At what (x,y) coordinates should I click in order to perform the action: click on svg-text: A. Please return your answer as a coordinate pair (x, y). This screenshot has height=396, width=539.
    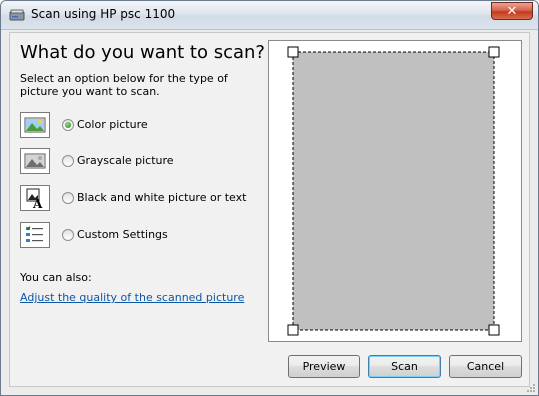
    Looking at the image, I should click on (37, 203).